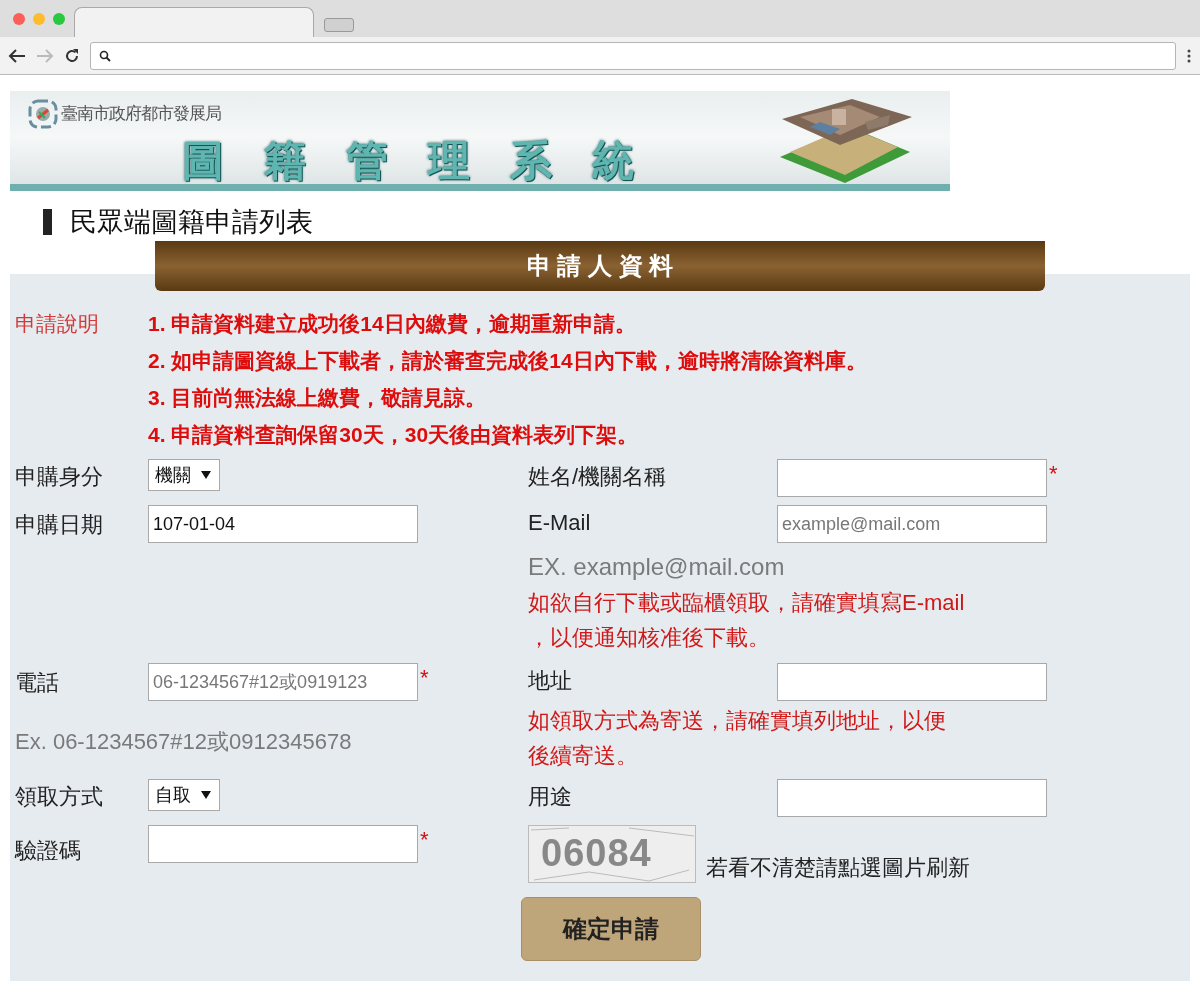 Image resolution: width=1200 pixels, height=992 pixels. I want to click on field-label: 申購身分, so click(59, 477).